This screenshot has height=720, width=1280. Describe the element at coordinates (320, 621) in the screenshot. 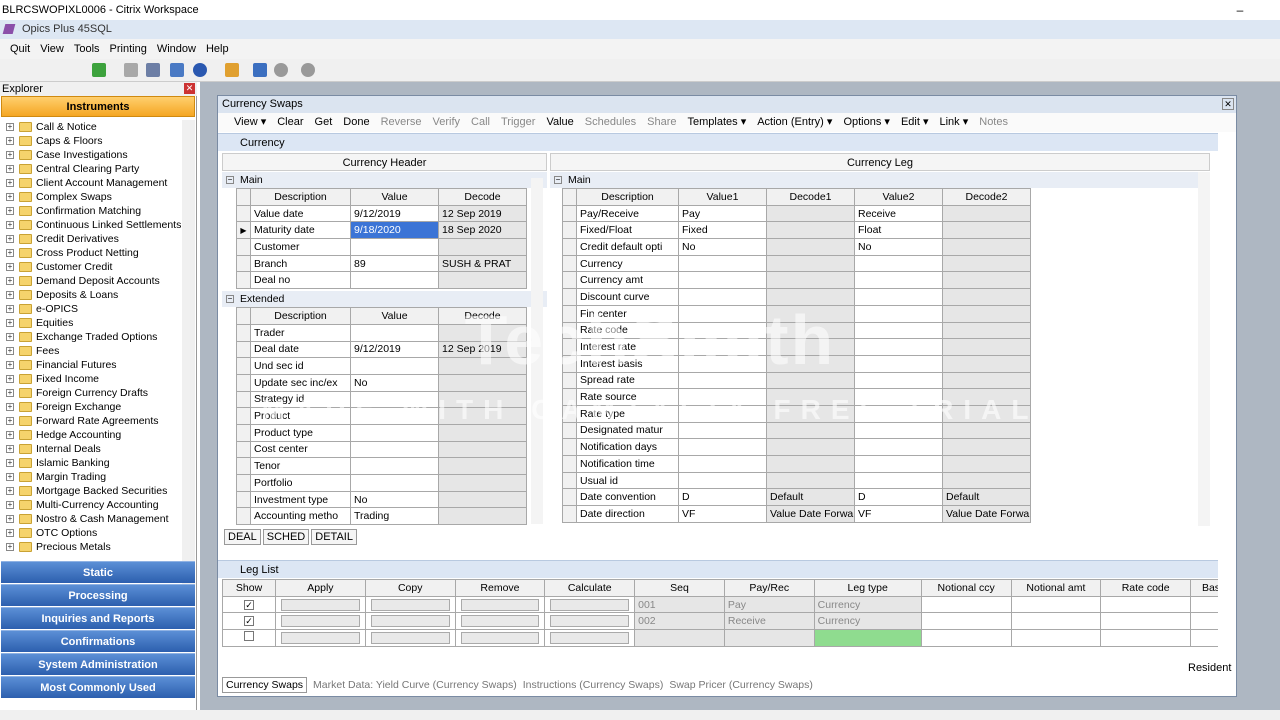

I see `apply-button` at that location.